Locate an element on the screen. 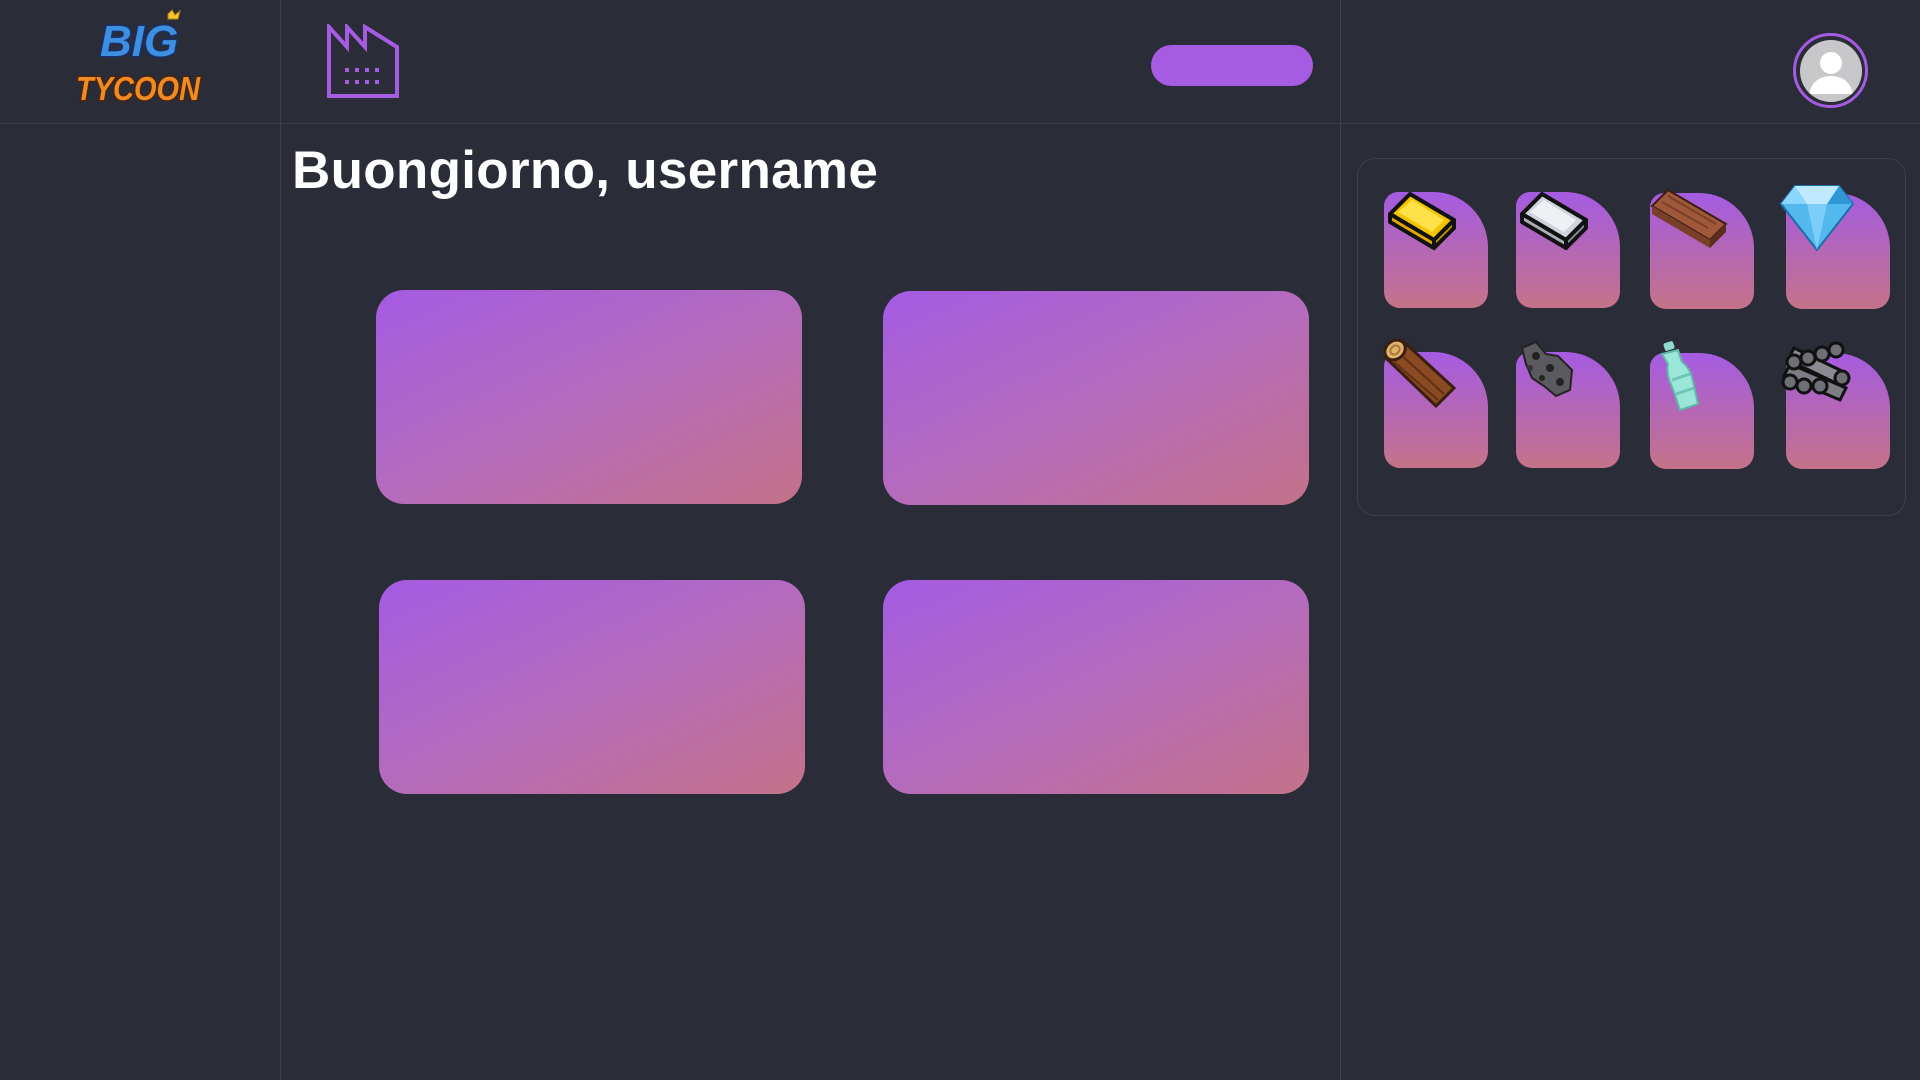 Image resolution: width=1920 pixels, height=1080 pixels. log-icon is located at coordinates (1420, 378).